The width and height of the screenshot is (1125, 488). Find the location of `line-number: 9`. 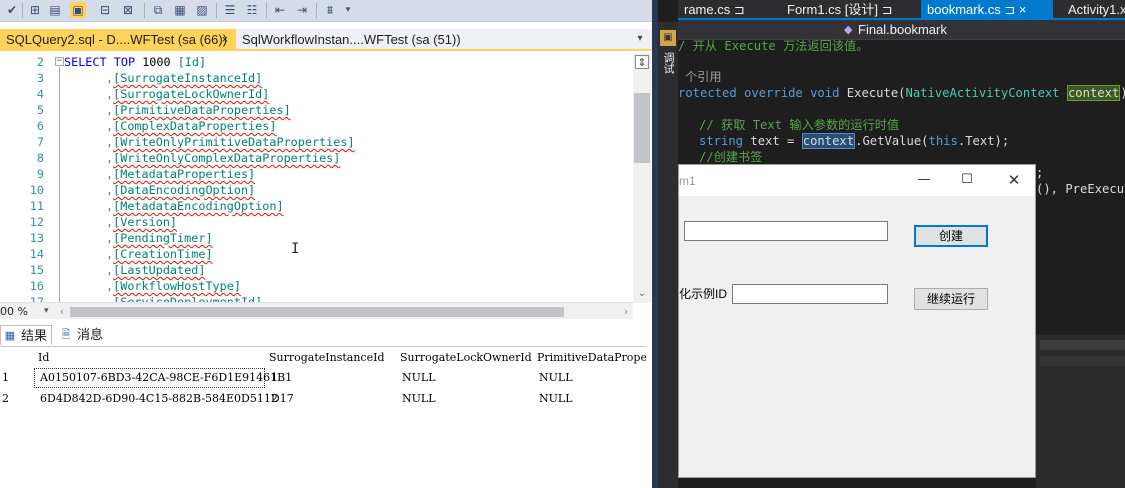

line-number: 9 is located at coordinates (40, 174).